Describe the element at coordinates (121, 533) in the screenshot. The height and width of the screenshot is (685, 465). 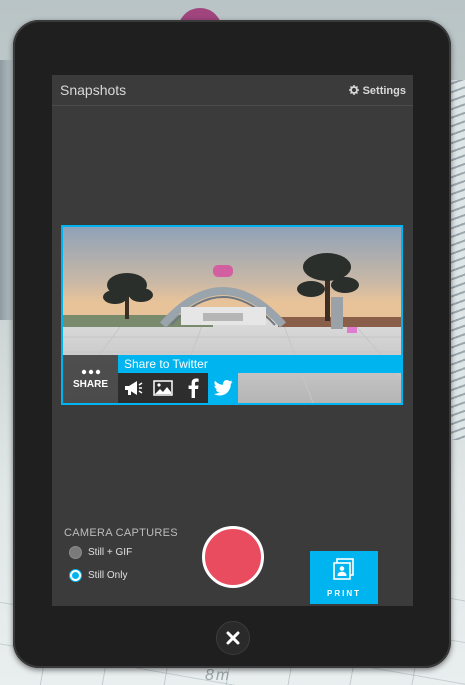
I see `camera-captures-label: CAMERA CAPTURES` at that location.